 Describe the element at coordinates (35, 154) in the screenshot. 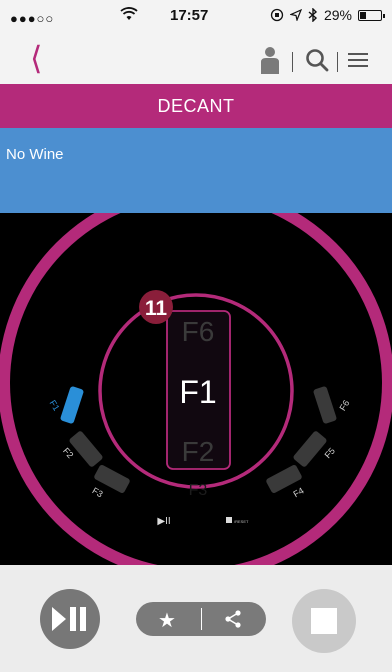

I see `wine-label: No Wine` at that location.